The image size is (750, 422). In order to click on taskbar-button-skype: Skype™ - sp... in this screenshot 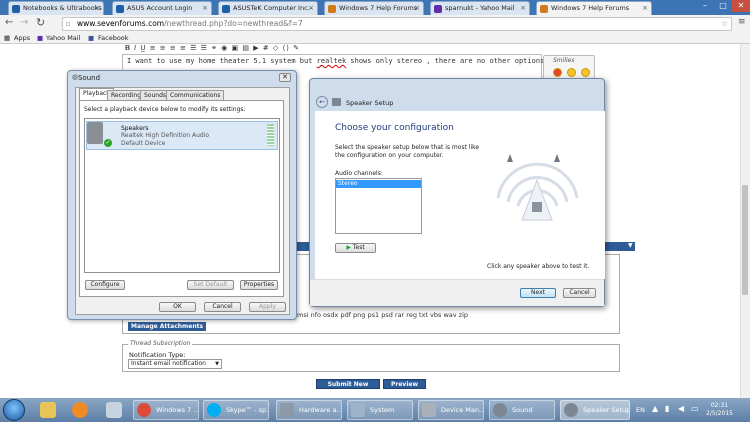, I will do `click(236, 410)`.